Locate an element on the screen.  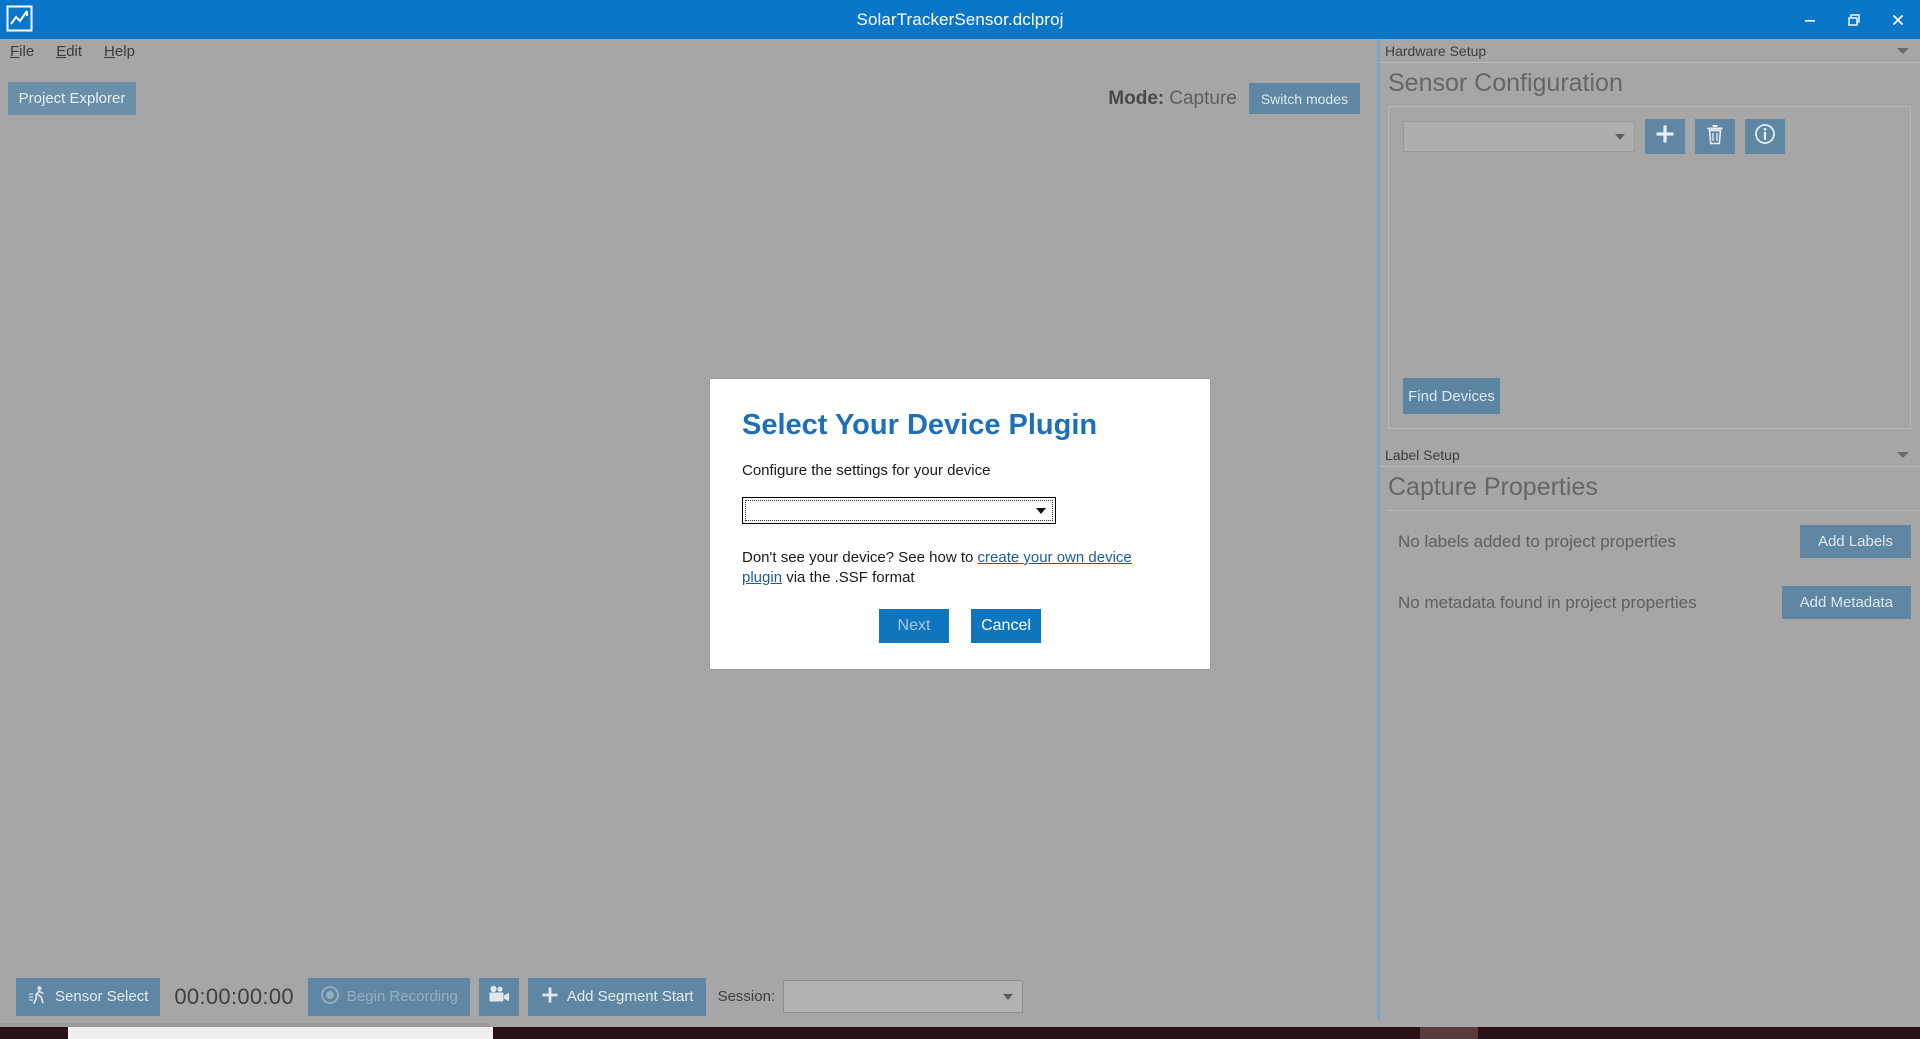
menu-help-rest: elp is located at coordinates (124, 51).